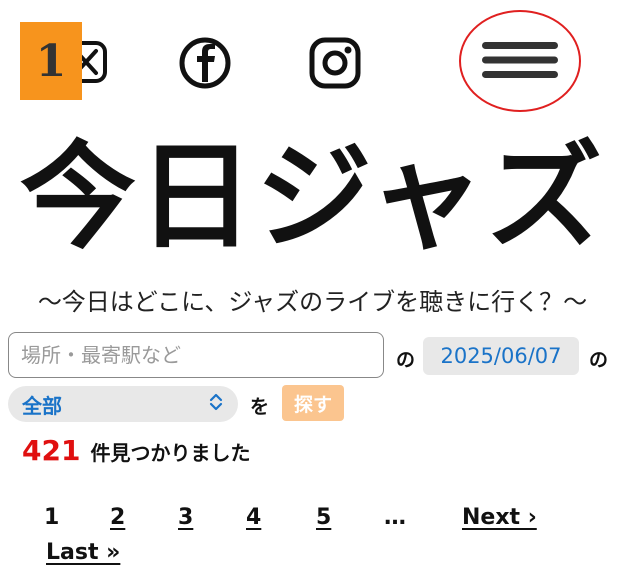 The height and width of the screenshot is (584, 625). I want to click on result-summary: 421 件見つかりました, so click(136, 450).